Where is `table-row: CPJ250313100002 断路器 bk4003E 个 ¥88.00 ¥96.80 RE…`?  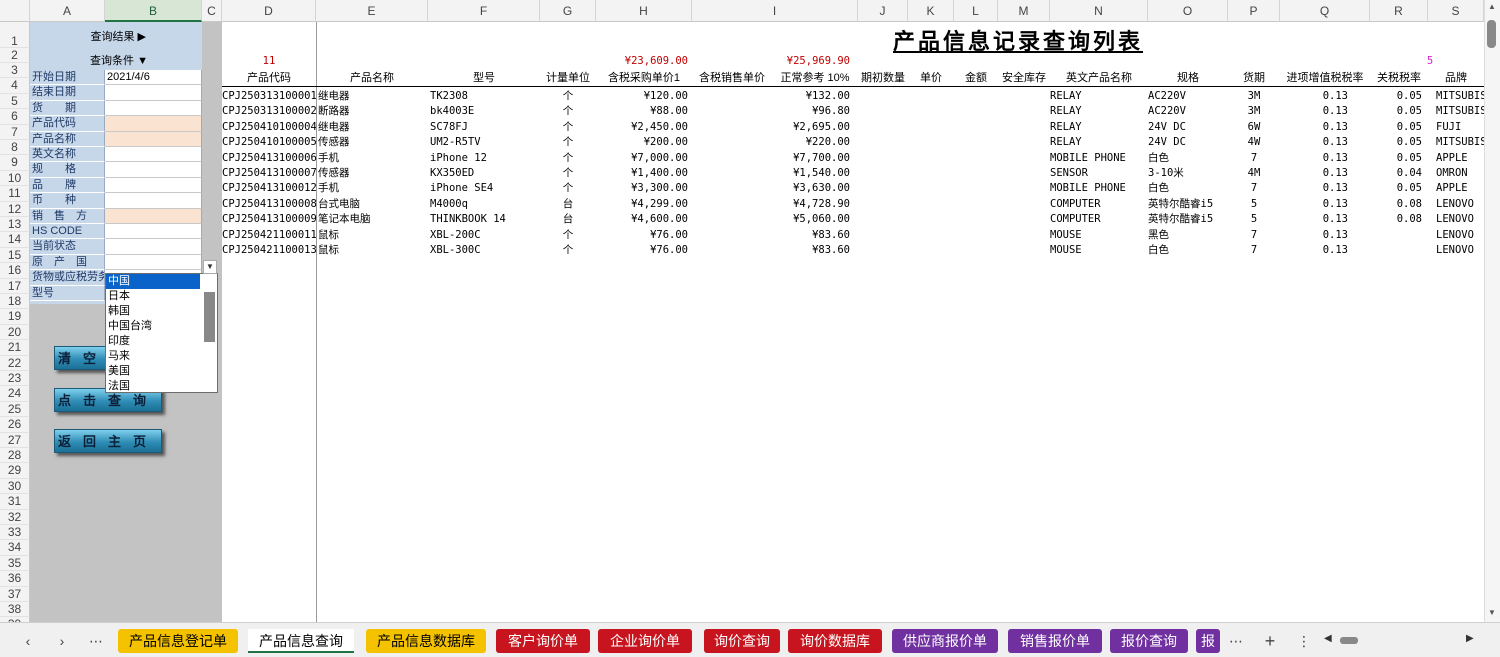
table-row: CPJ250313100002 断路器 bk4003E 个 ¥88.00 ¥96.80 RE… is located at coordinates (742, 111).